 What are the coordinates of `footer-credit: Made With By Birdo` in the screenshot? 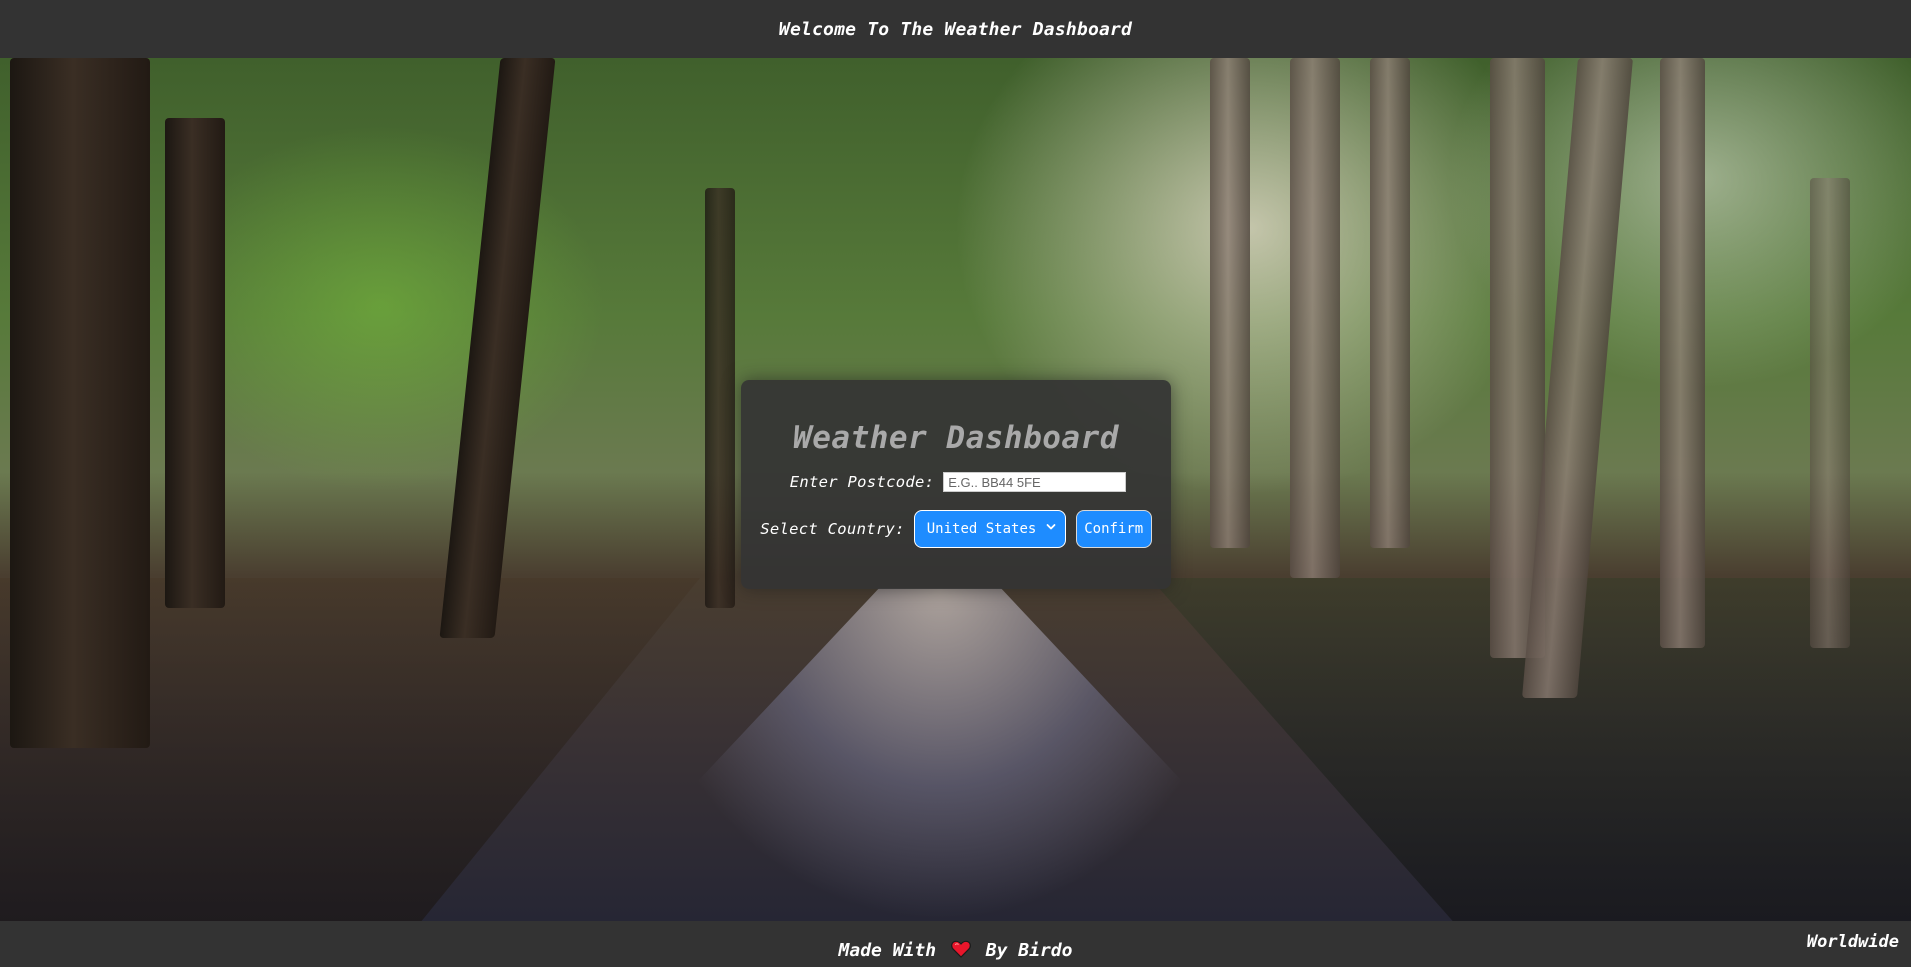 It's located at (955, 950).